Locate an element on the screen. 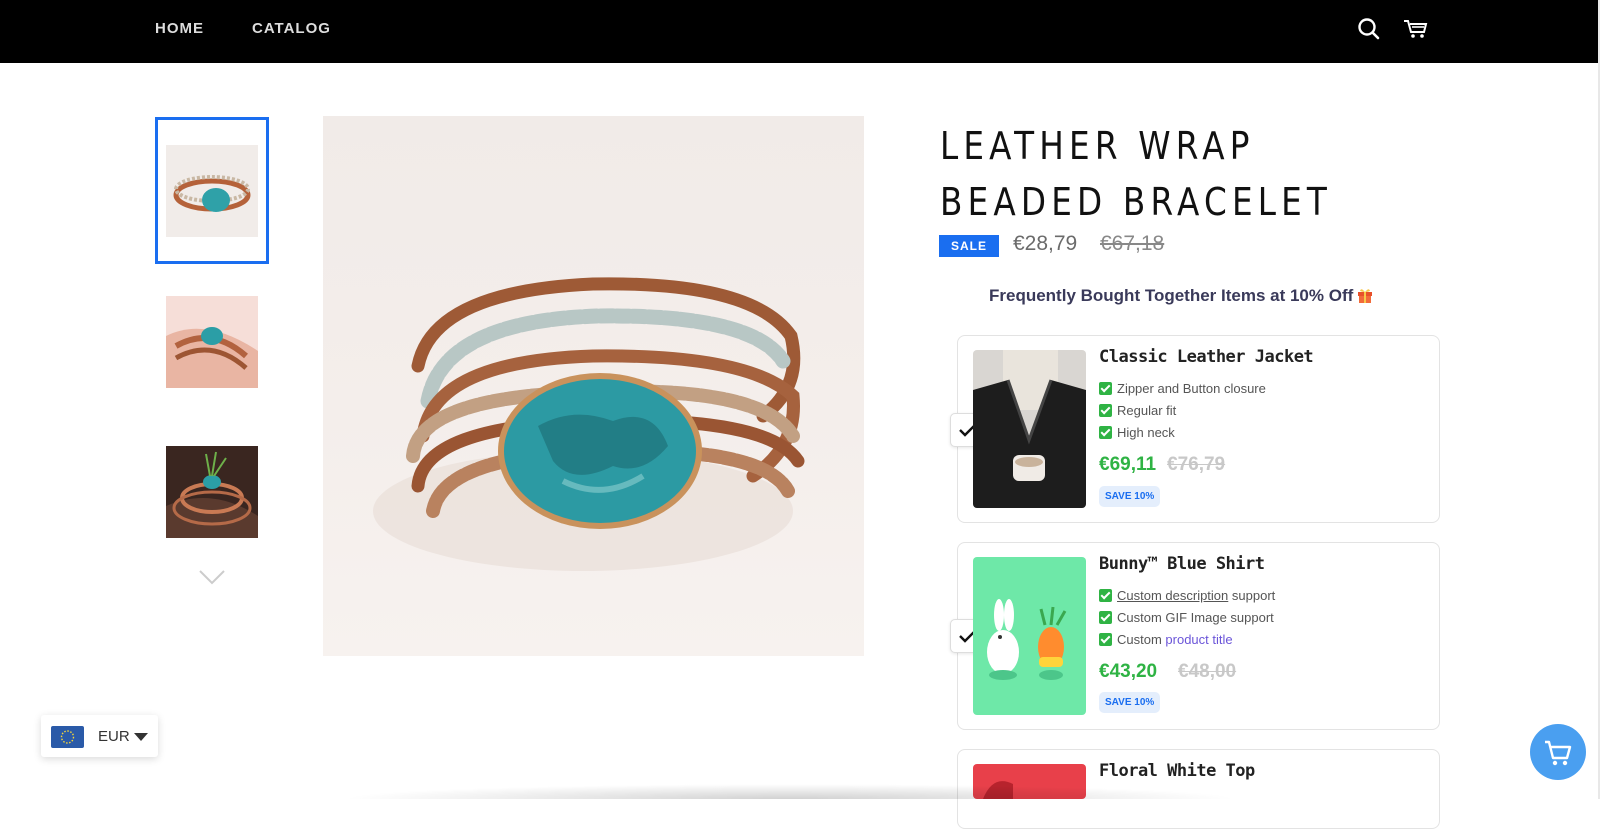  product-price: €28,79 is located at coordinates (1045, 243).